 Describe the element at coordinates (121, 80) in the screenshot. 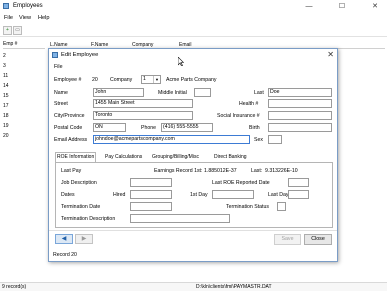

I see `company-label: Company` at that location.